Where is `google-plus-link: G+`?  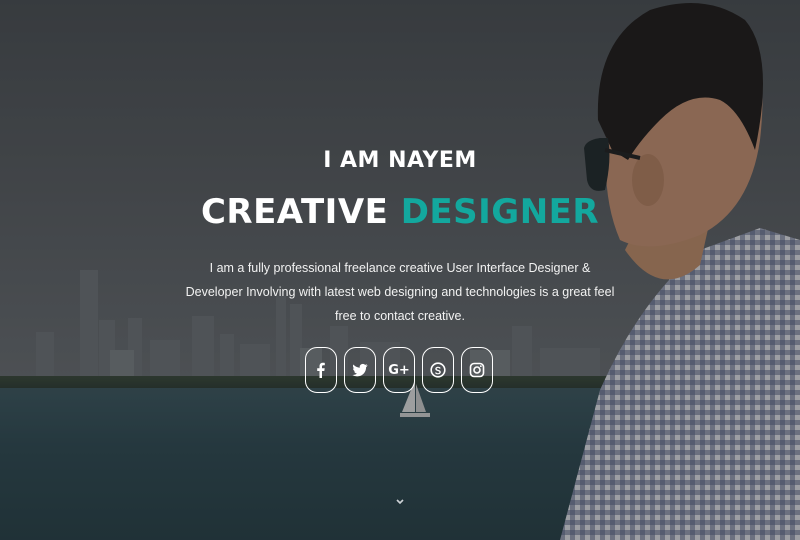
google-plus-link: G+ is located at coordinates (399, 370).